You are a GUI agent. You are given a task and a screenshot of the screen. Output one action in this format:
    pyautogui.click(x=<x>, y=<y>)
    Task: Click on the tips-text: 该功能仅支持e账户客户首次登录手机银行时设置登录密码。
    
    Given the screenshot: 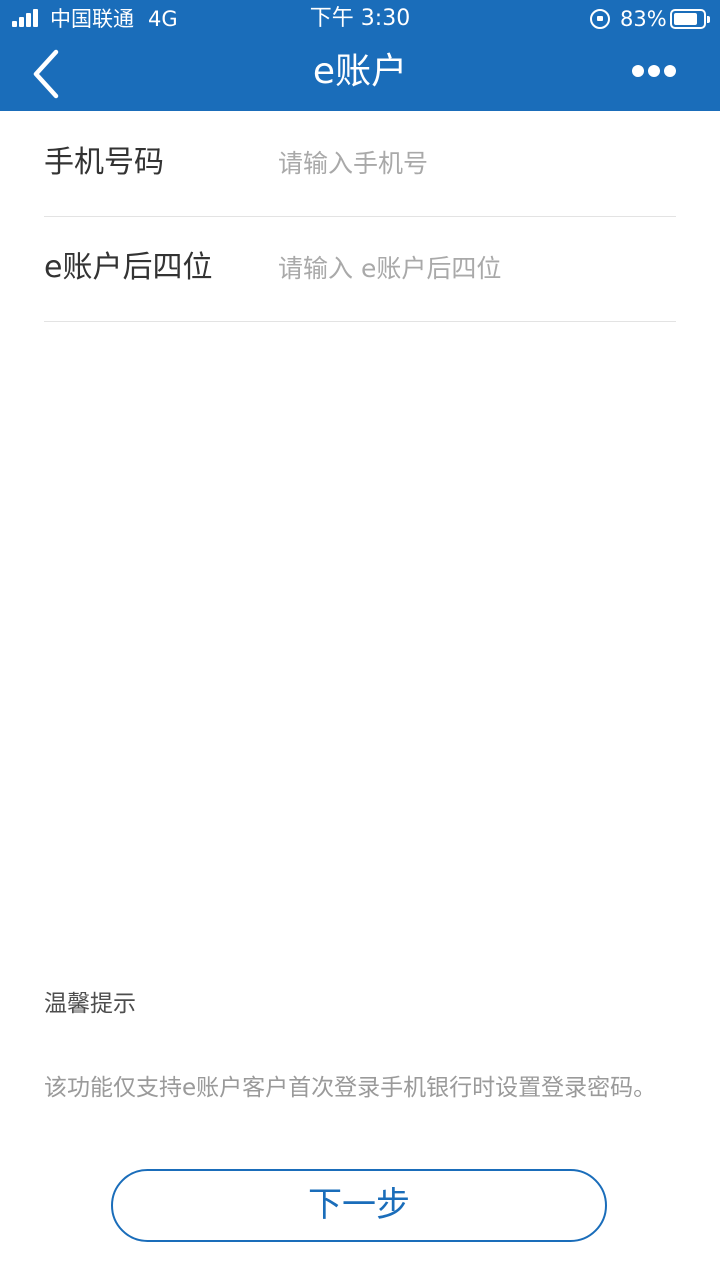 What is the action you would take?
    pyautogui.click(x=350, y=1088)
    